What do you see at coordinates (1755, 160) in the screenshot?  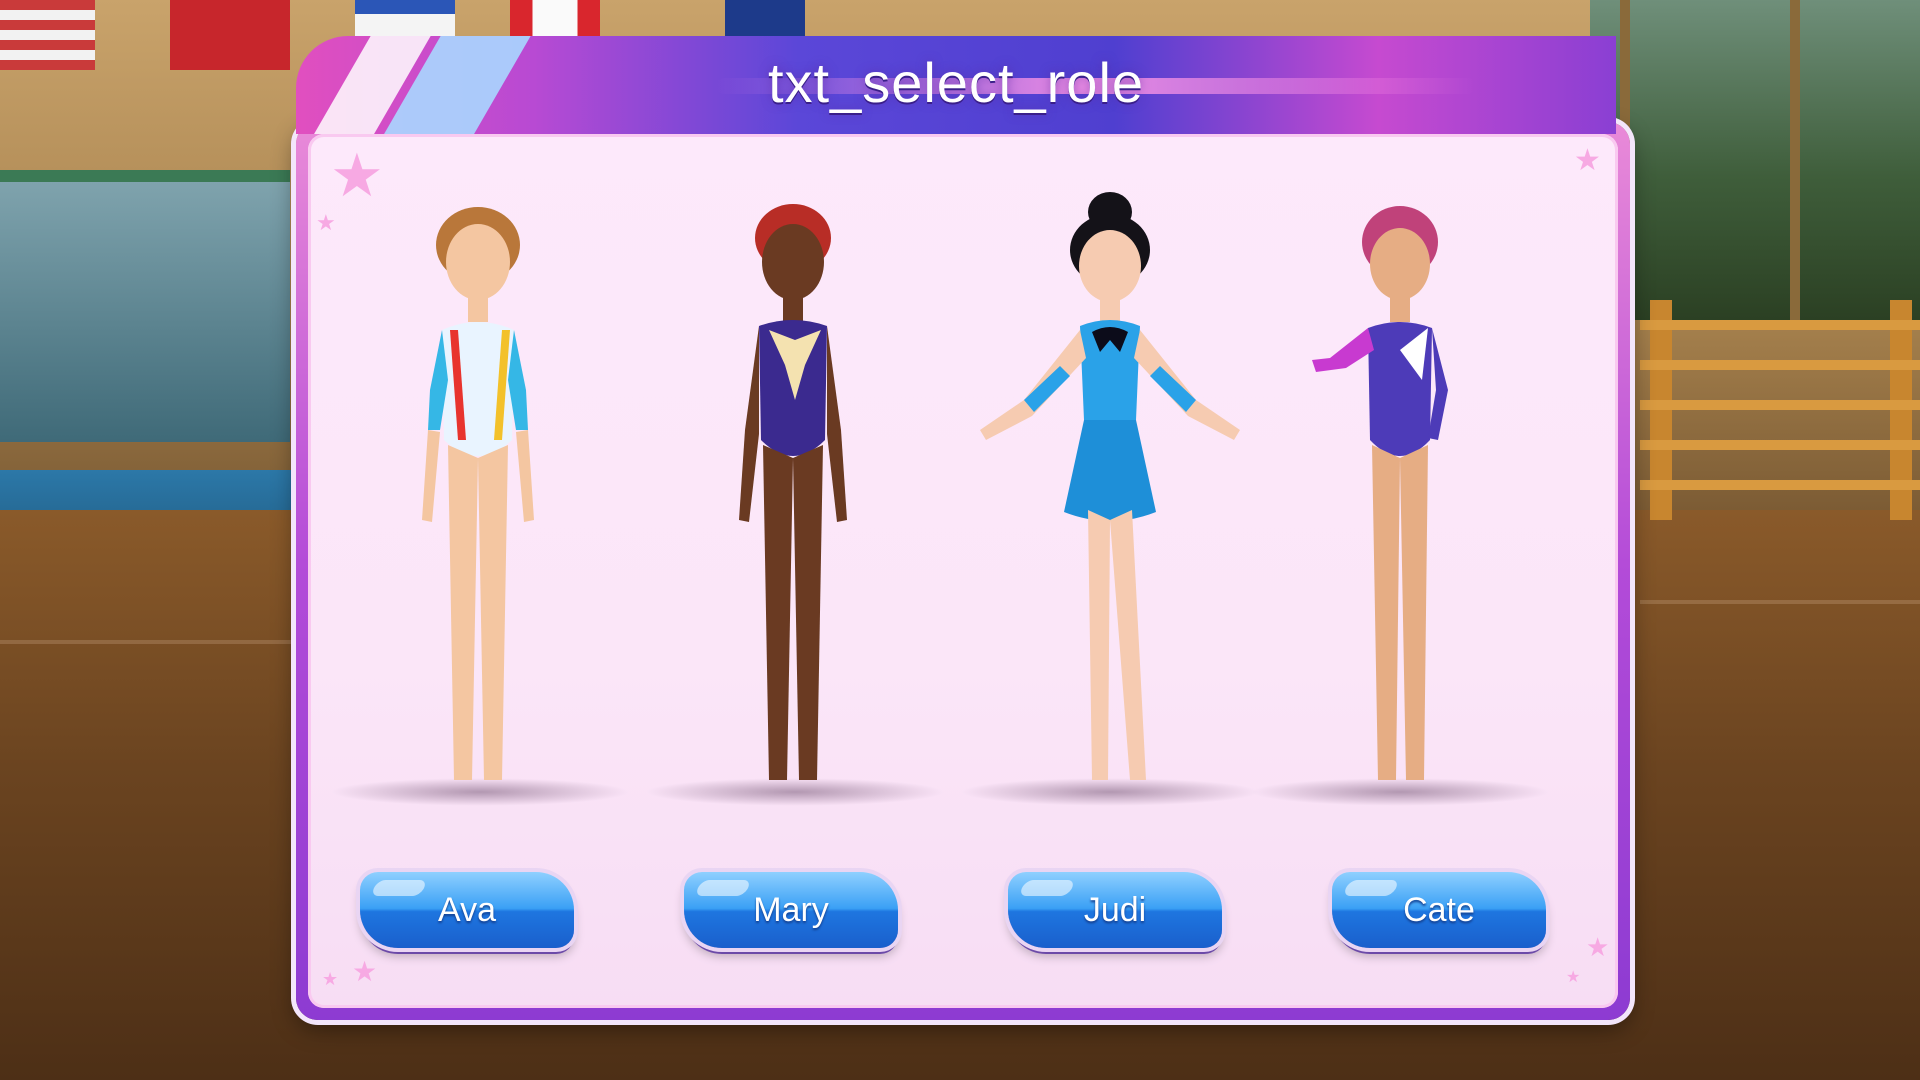 I see `window-right` at bounding box center [1755, 160].